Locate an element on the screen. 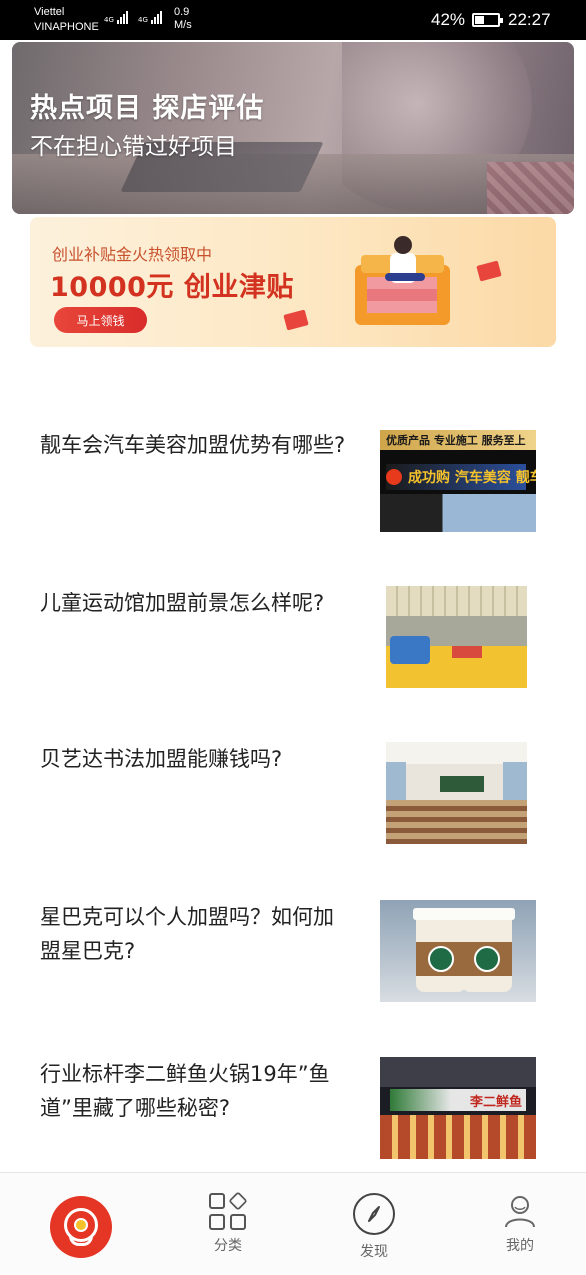 Image resolution: width=586 pixels, height=1275 pixels. article-title: 贝艺达书法加盟能赚钱吗? is located at coordinates (161, 759).